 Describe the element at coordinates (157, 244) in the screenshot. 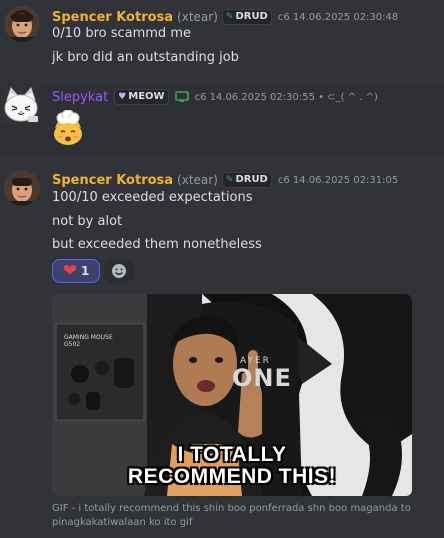

I see `message-text: but exceeded them nonetheless` at that location.